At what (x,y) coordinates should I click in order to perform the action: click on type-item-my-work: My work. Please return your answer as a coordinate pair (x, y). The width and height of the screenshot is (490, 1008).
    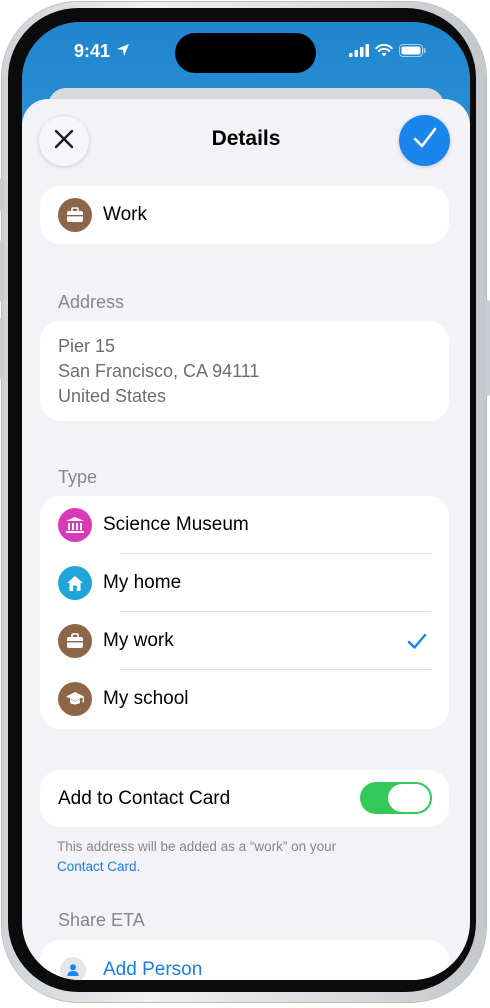
    Looking at the image, I should click on (244, 641).